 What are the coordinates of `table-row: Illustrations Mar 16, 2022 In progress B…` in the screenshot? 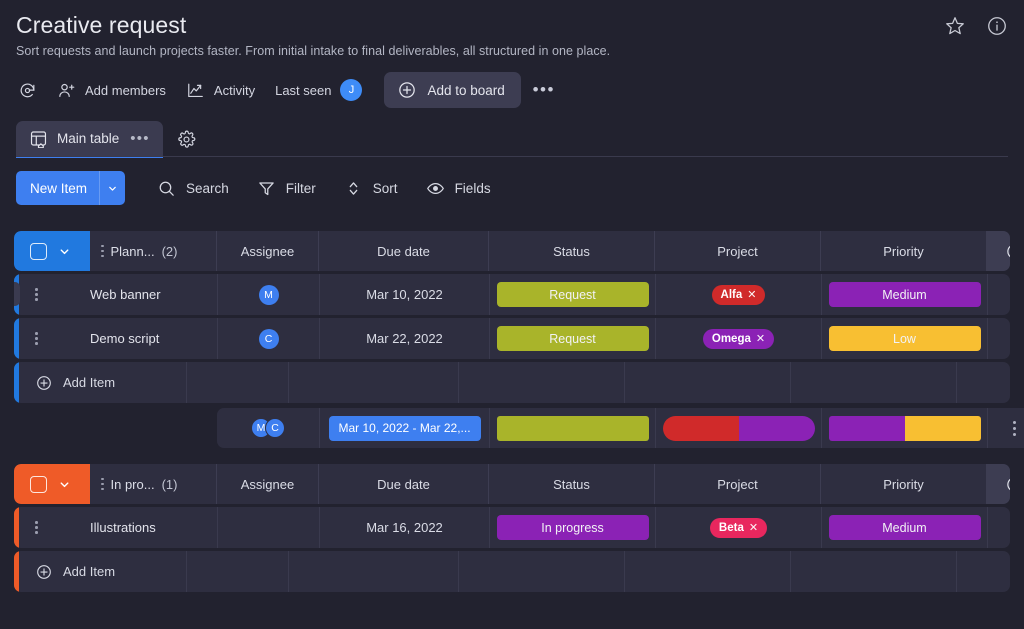 It's located at (512, 527).